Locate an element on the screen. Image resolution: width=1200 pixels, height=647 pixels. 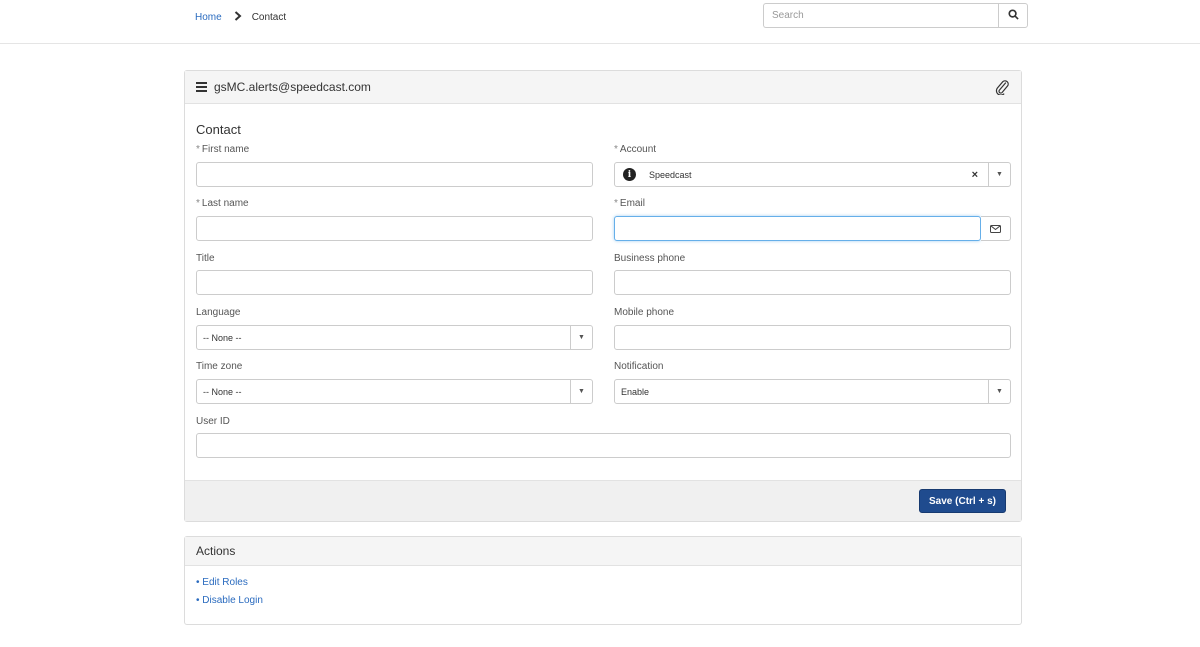
search-bar is located at coordinates (895, 15).